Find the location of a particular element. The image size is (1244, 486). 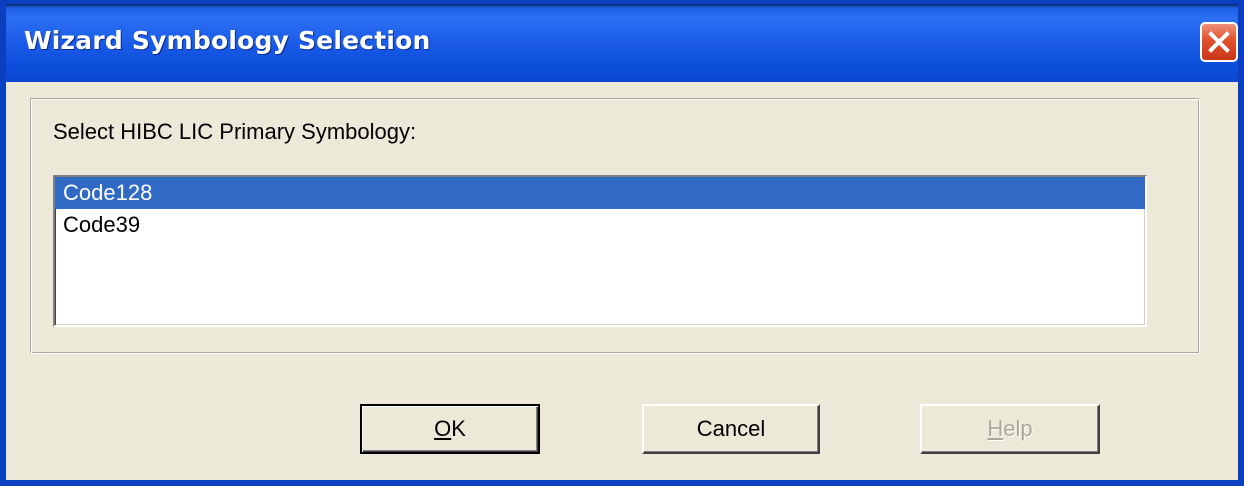

list-item-code39: Code39 is located at coordinates (600, 225).